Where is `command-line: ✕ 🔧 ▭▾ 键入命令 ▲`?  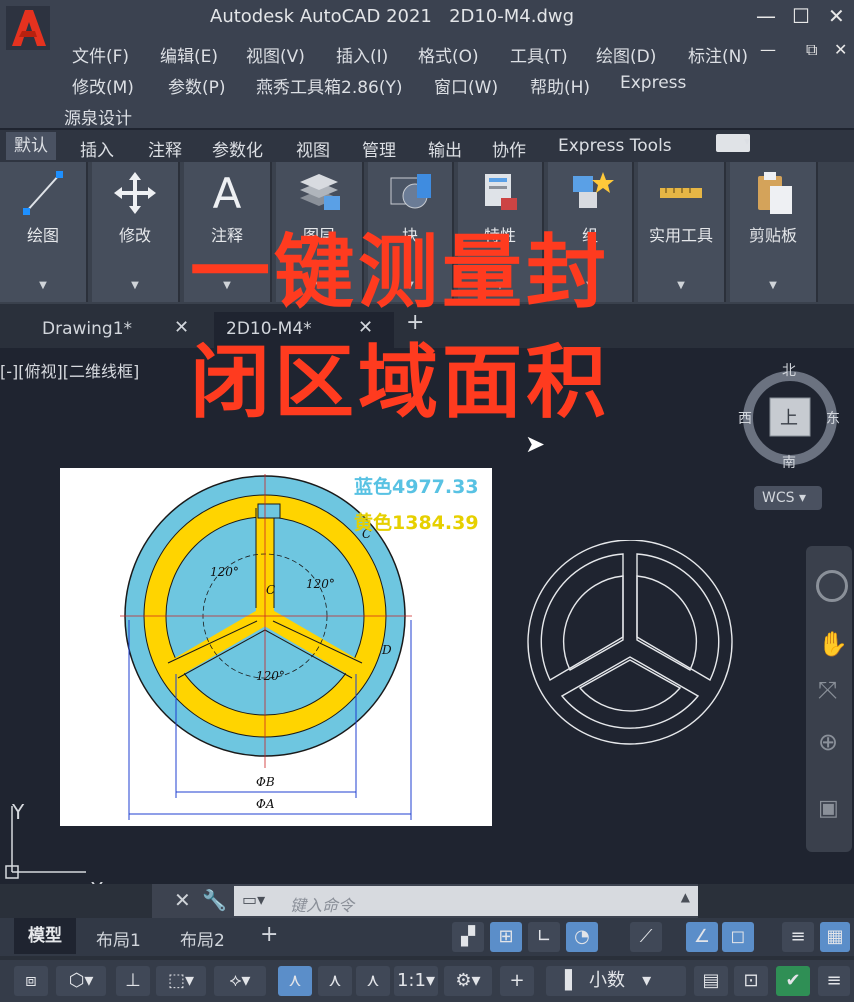
command-line: ✕ 🔧 ▭▾ 键入命令 ▲ is located at coordinates (425, 901).